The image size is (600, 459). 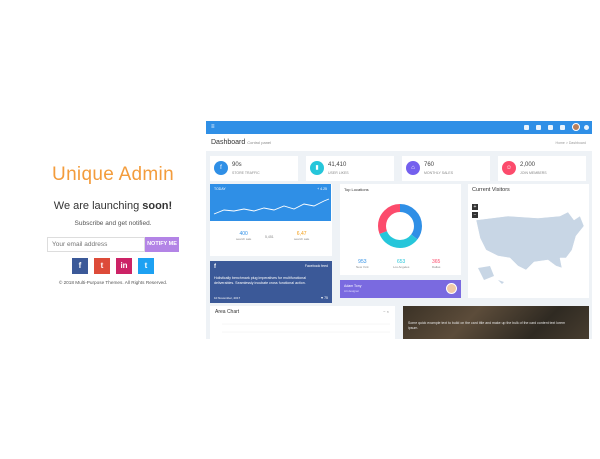 I want to click on line-series, so click(x=271, y=206).